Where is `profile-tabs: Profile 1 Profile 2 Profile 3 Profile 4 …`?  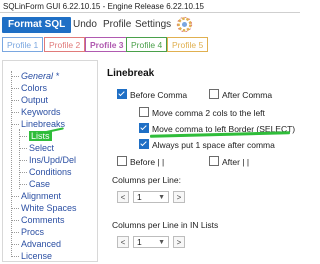 profile-tabs: Profile 1 Profile 2 Profile 3 Profile 4 … is located at coordinates (150, 46).